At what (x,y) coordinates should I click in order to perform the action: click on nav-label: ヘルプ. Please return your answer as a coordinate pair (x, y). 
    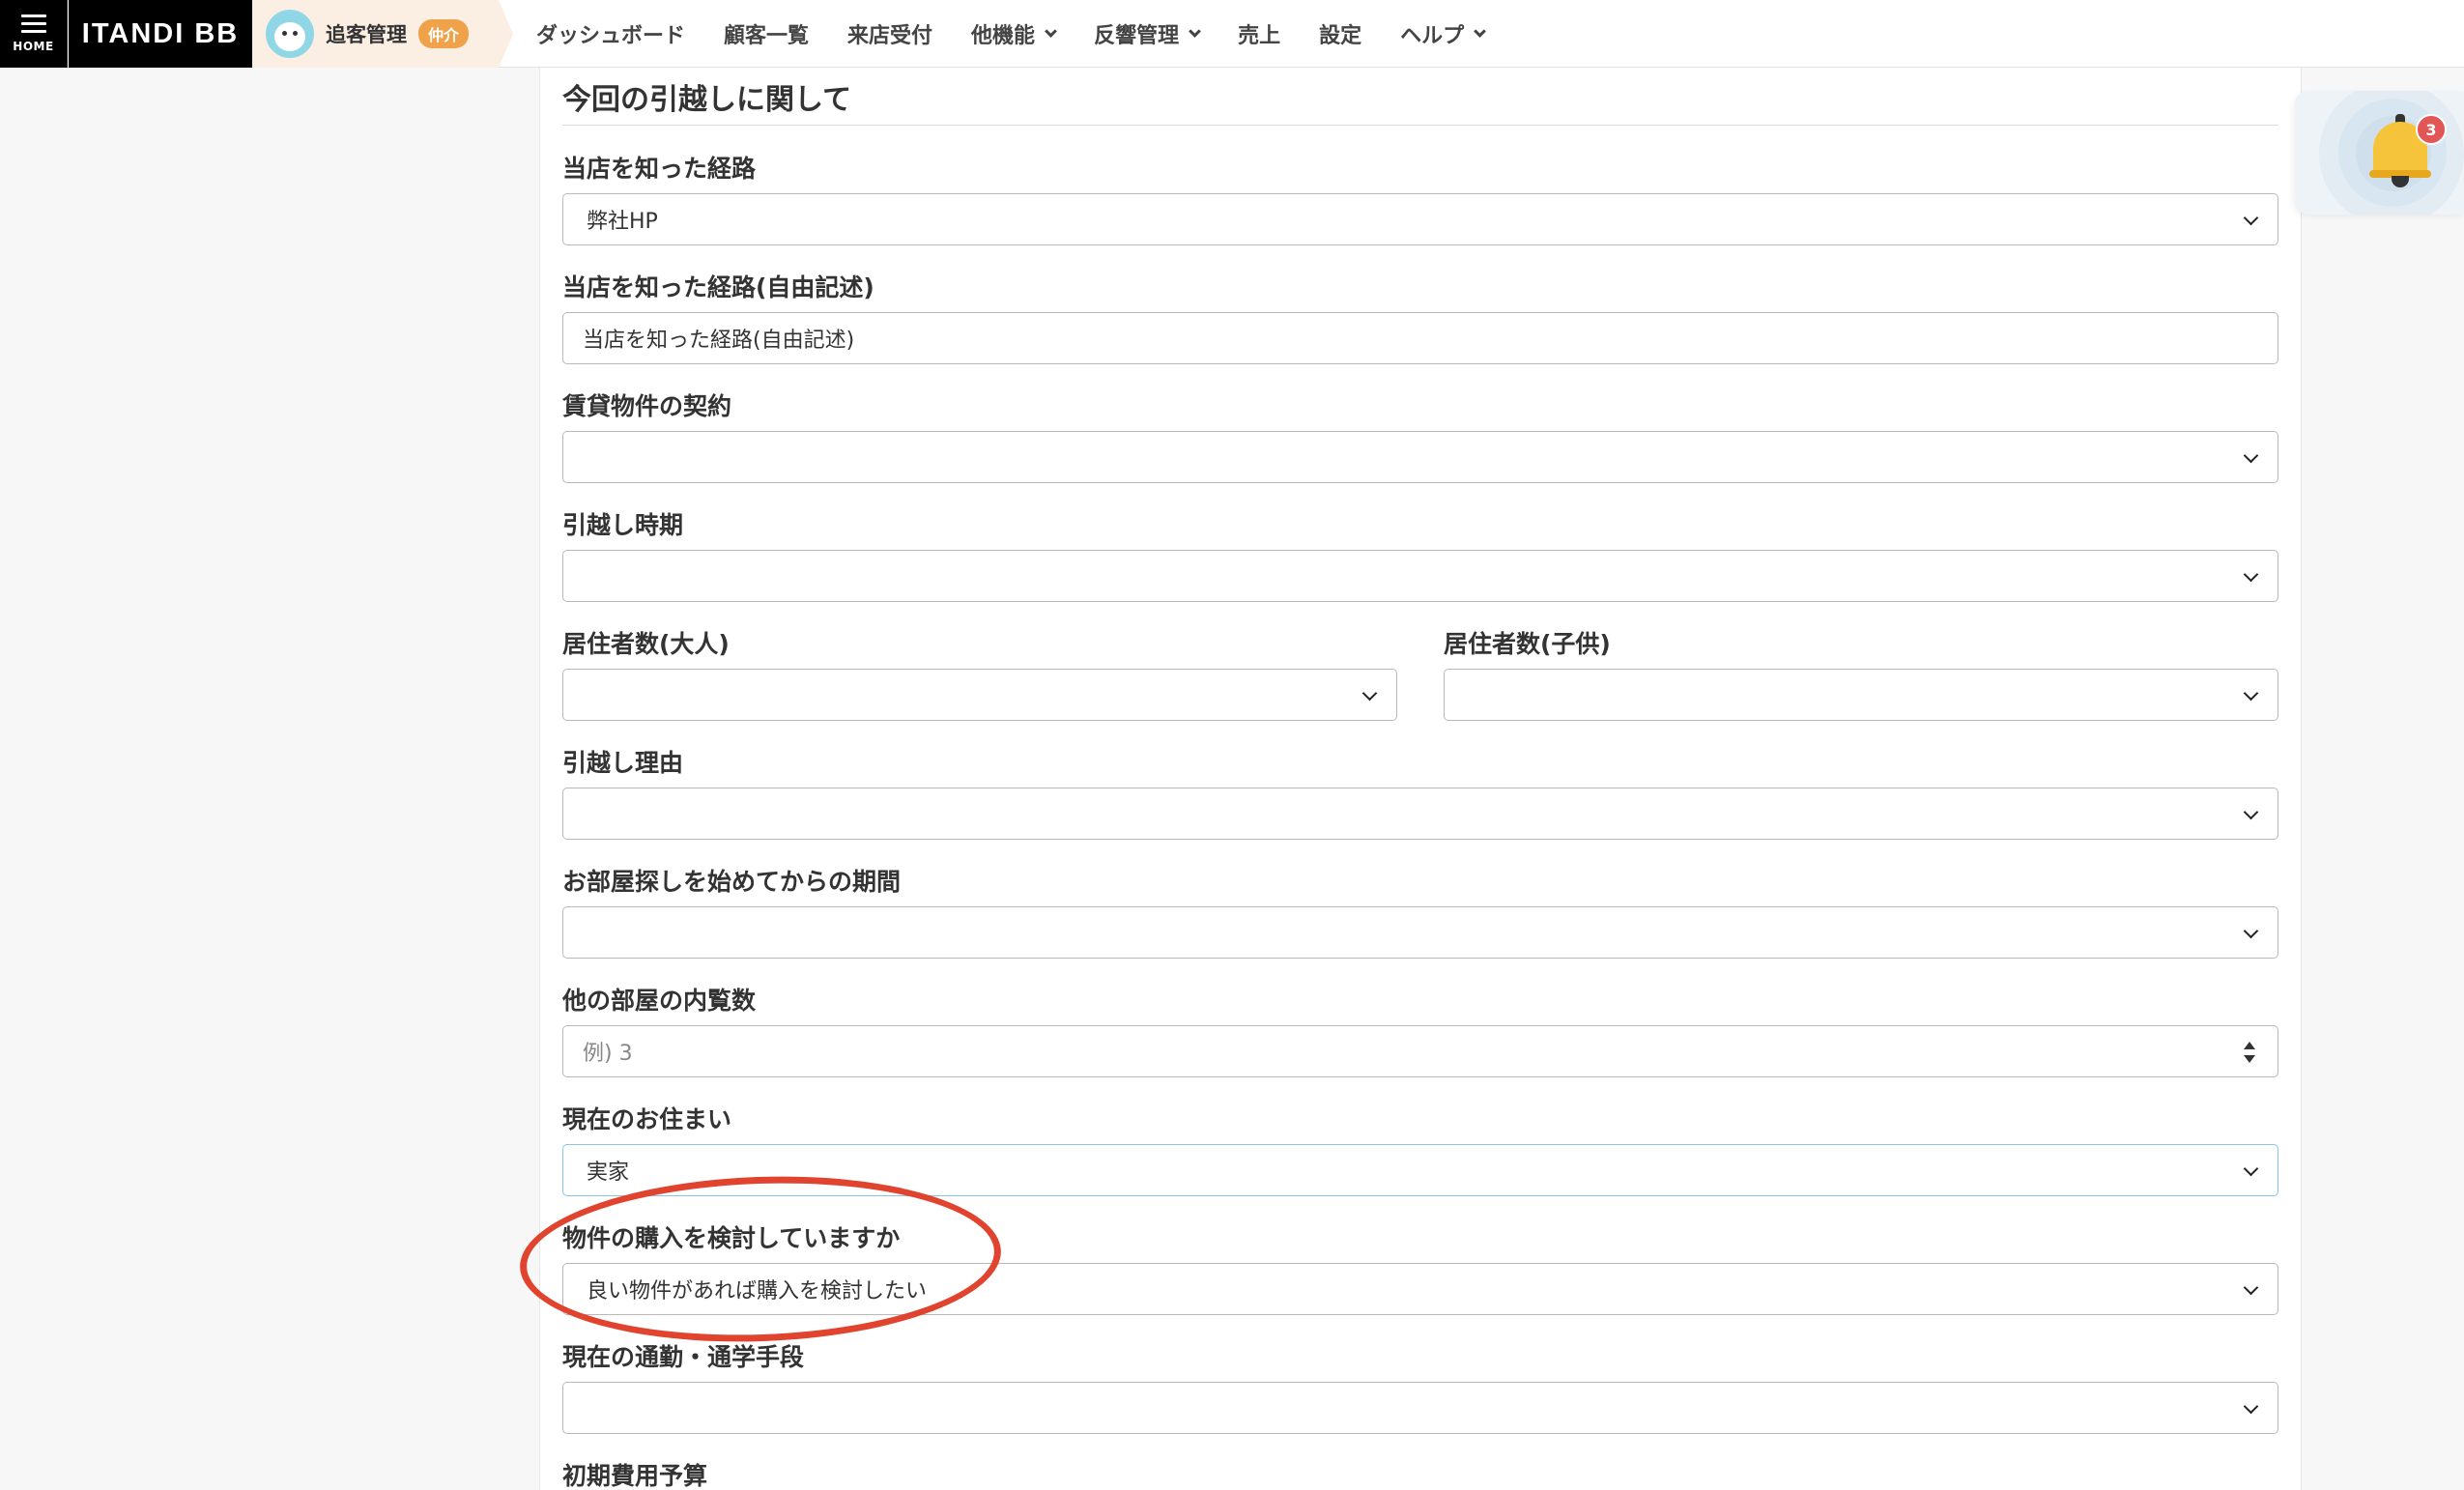
    Looking at the image, I should click on (1433, 36).